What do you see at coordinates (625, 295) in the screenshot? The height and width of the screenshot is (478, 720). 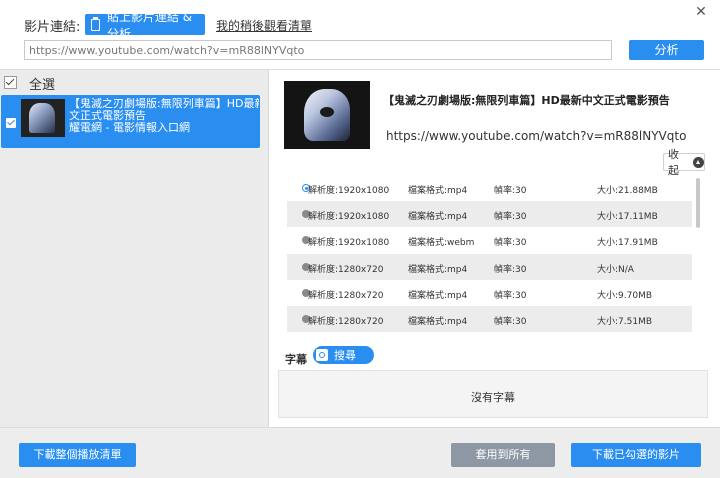 I see `format-size: 大小:9.70MB` at bounding box center [625, 295].